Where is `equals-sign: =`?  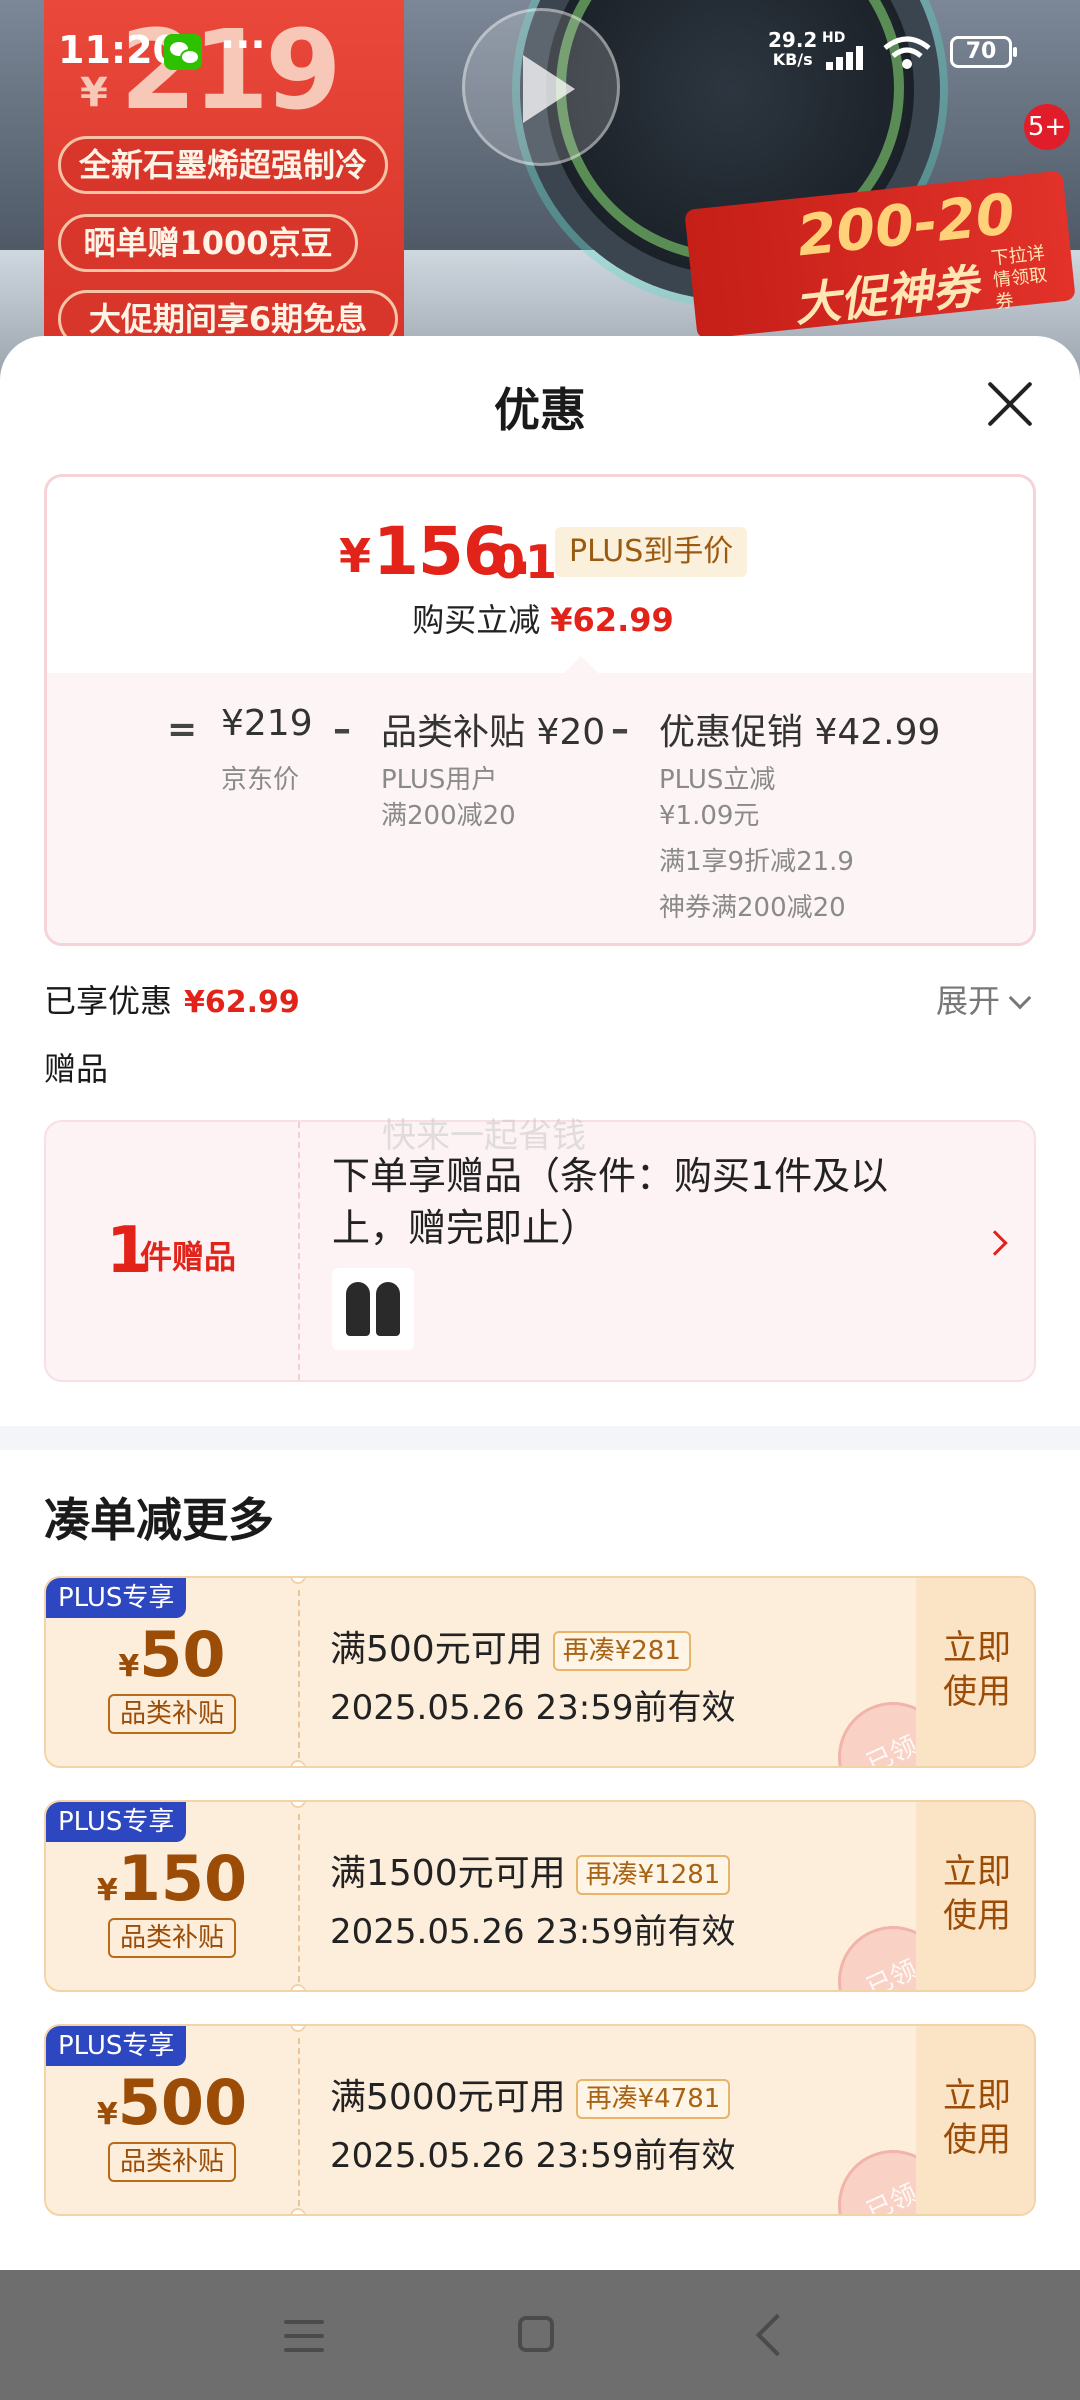 equals-sign: = is located at coordinates (182, 729).